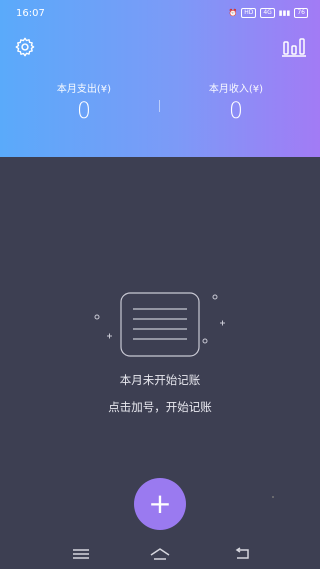  What do you see at coordinates (25, 47) in the screenshot?
I see `gear-icon` at bounding box center [25, 47].